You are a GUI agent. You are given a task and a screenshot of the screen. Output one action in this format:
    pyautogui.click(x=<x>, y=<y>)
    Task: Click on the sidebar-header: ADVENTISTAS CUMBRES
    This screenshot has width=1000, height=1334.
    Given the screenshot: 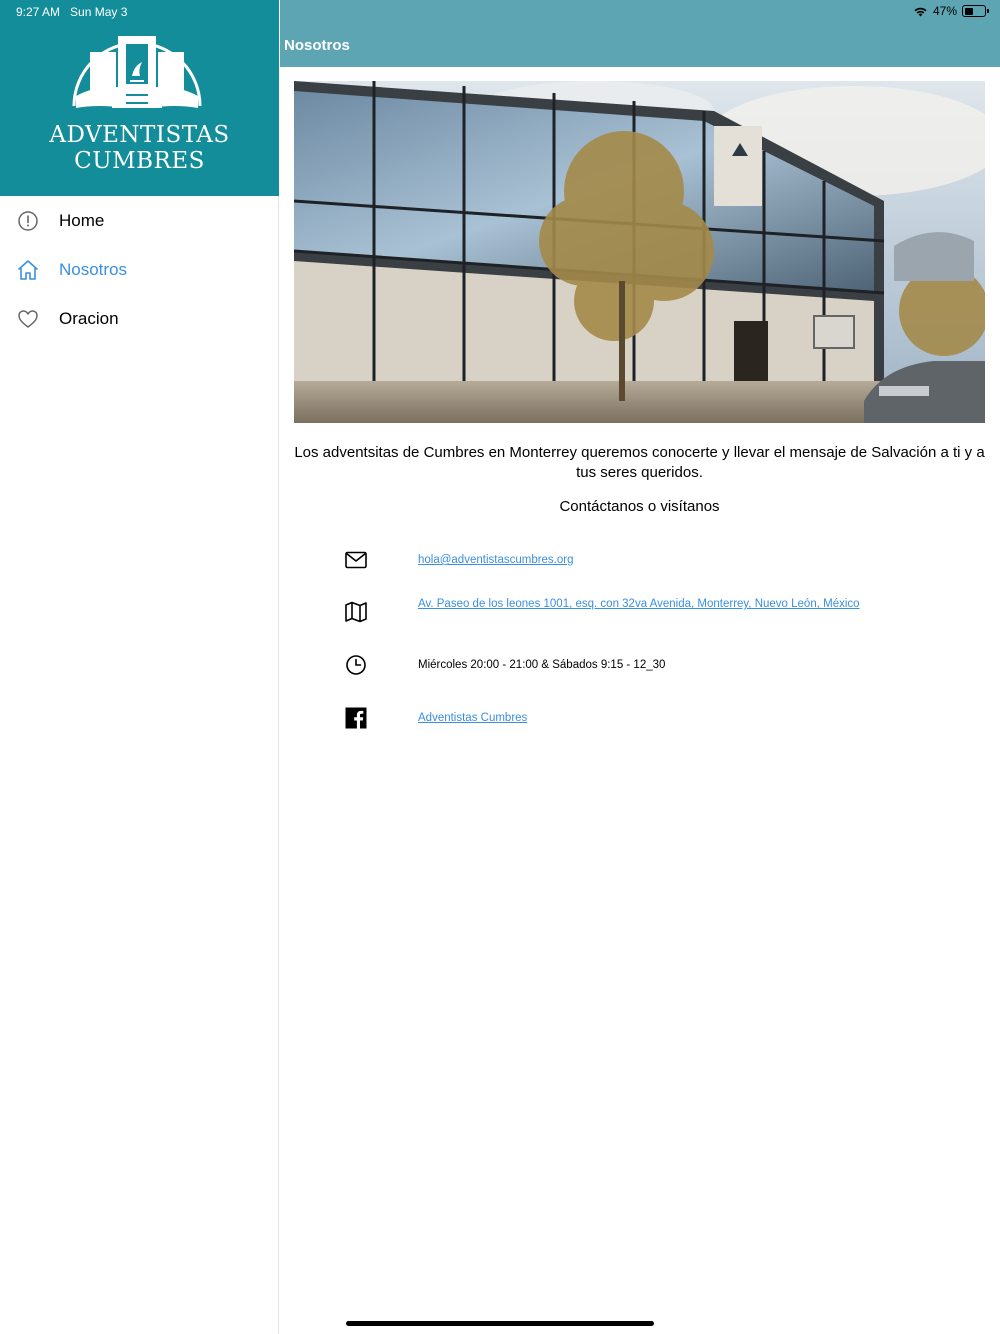 What is the action you would take?
    pyautogui.click(x=139, y=98)
    